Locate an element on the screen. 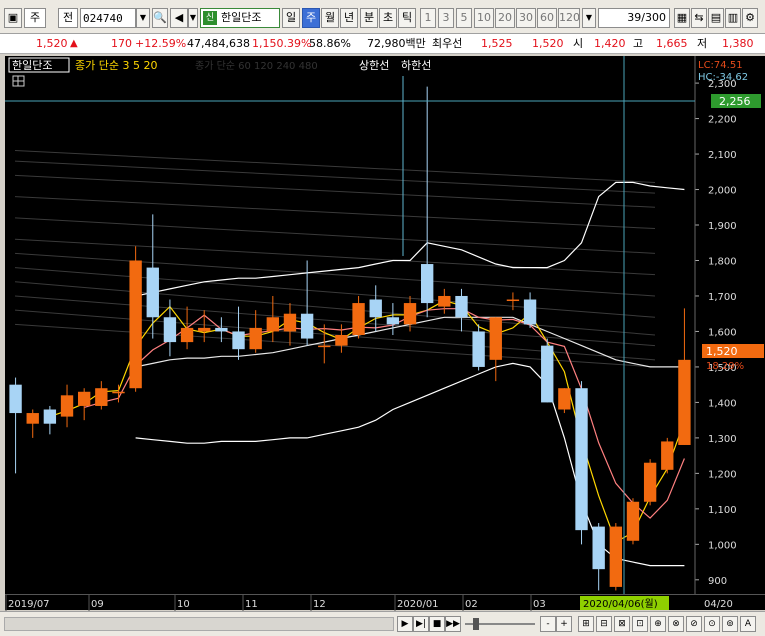 The width and height of the screenshot is (765, 636). chart-option-2-icon: ⊟ is located at coordinates (604, 624).